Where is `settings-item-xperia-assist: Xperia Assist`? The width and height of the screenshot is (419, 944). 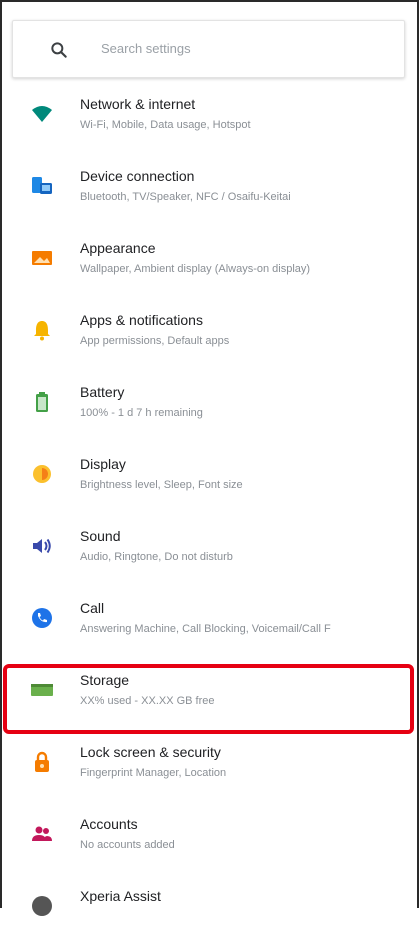
settings-item-xperia-assist: Xperia Assist is located at coordinates (209, 908).